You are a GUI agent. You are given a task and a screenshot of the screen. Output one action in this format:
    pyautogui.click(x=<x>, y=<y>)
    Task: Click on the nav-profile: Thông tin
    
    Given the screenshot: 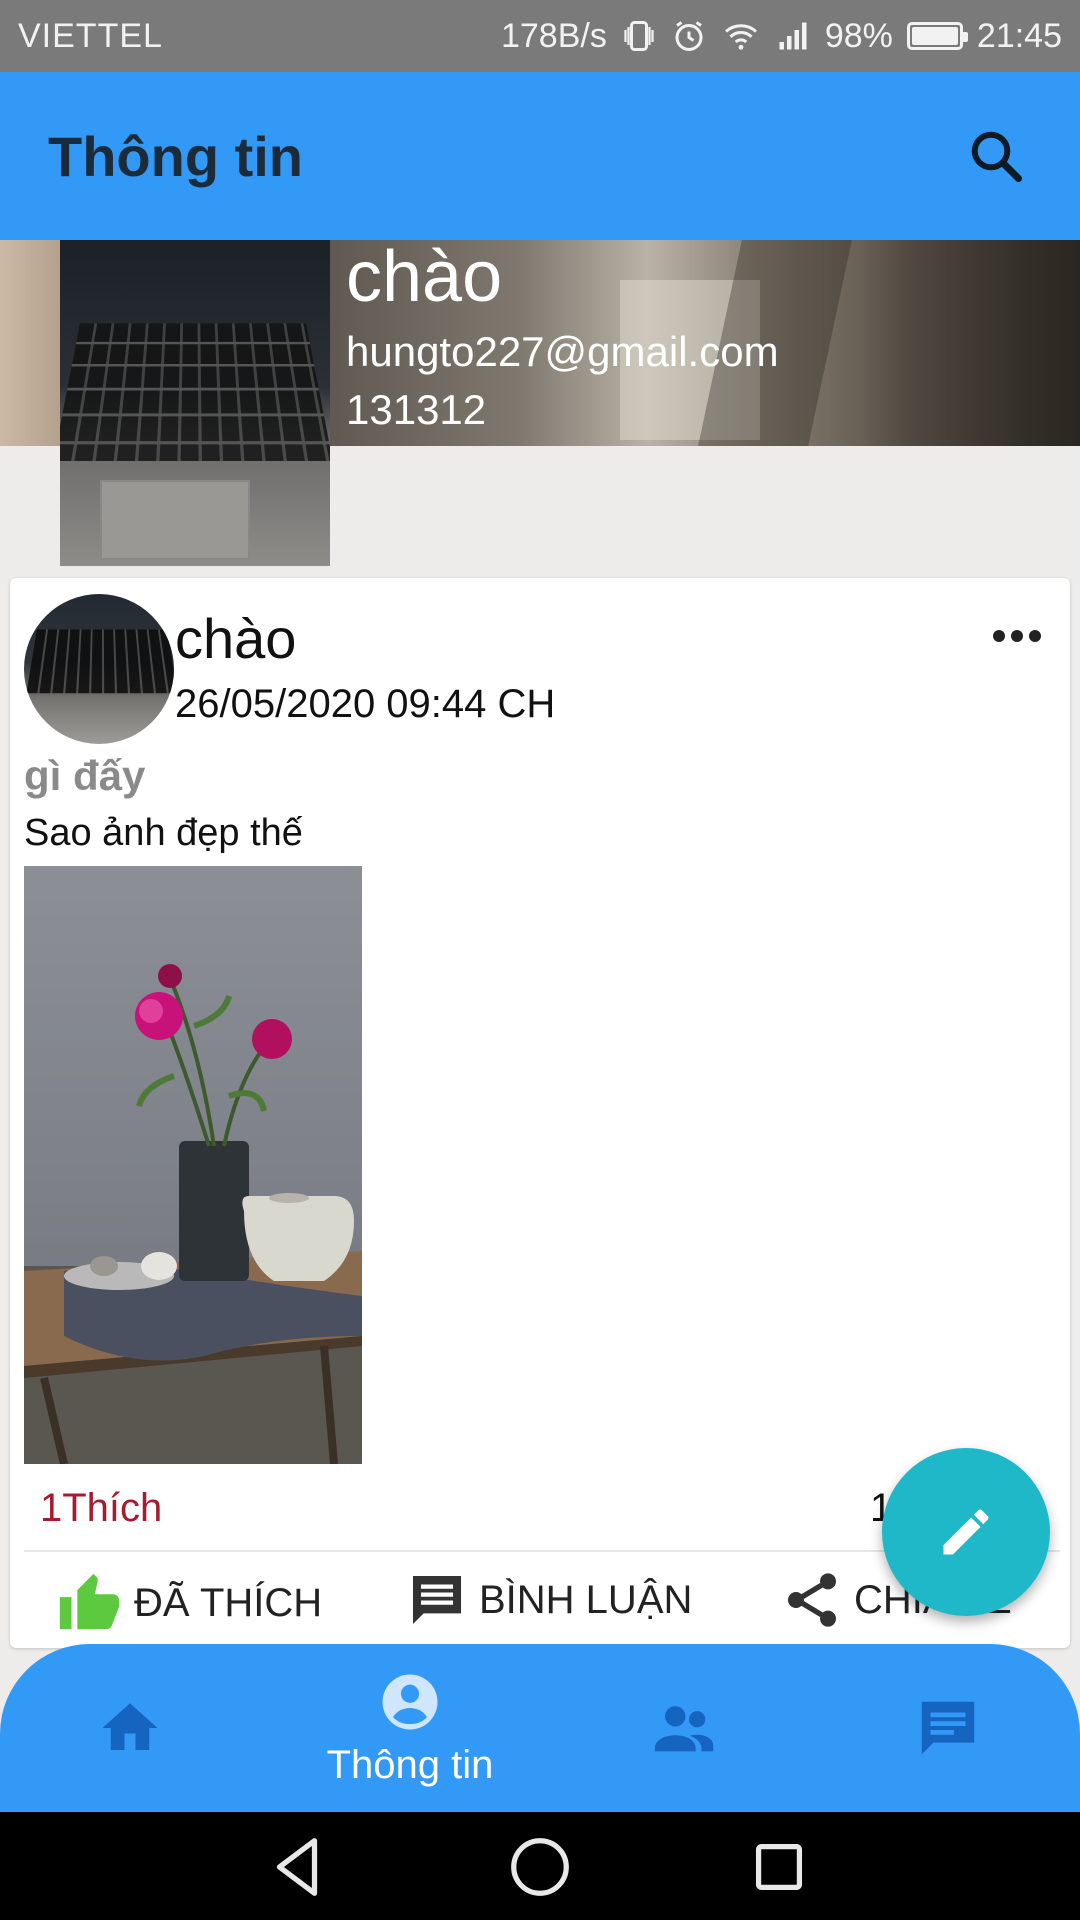 What is the action you would take?
    pyautogui.click(x=410, y=1728)
    